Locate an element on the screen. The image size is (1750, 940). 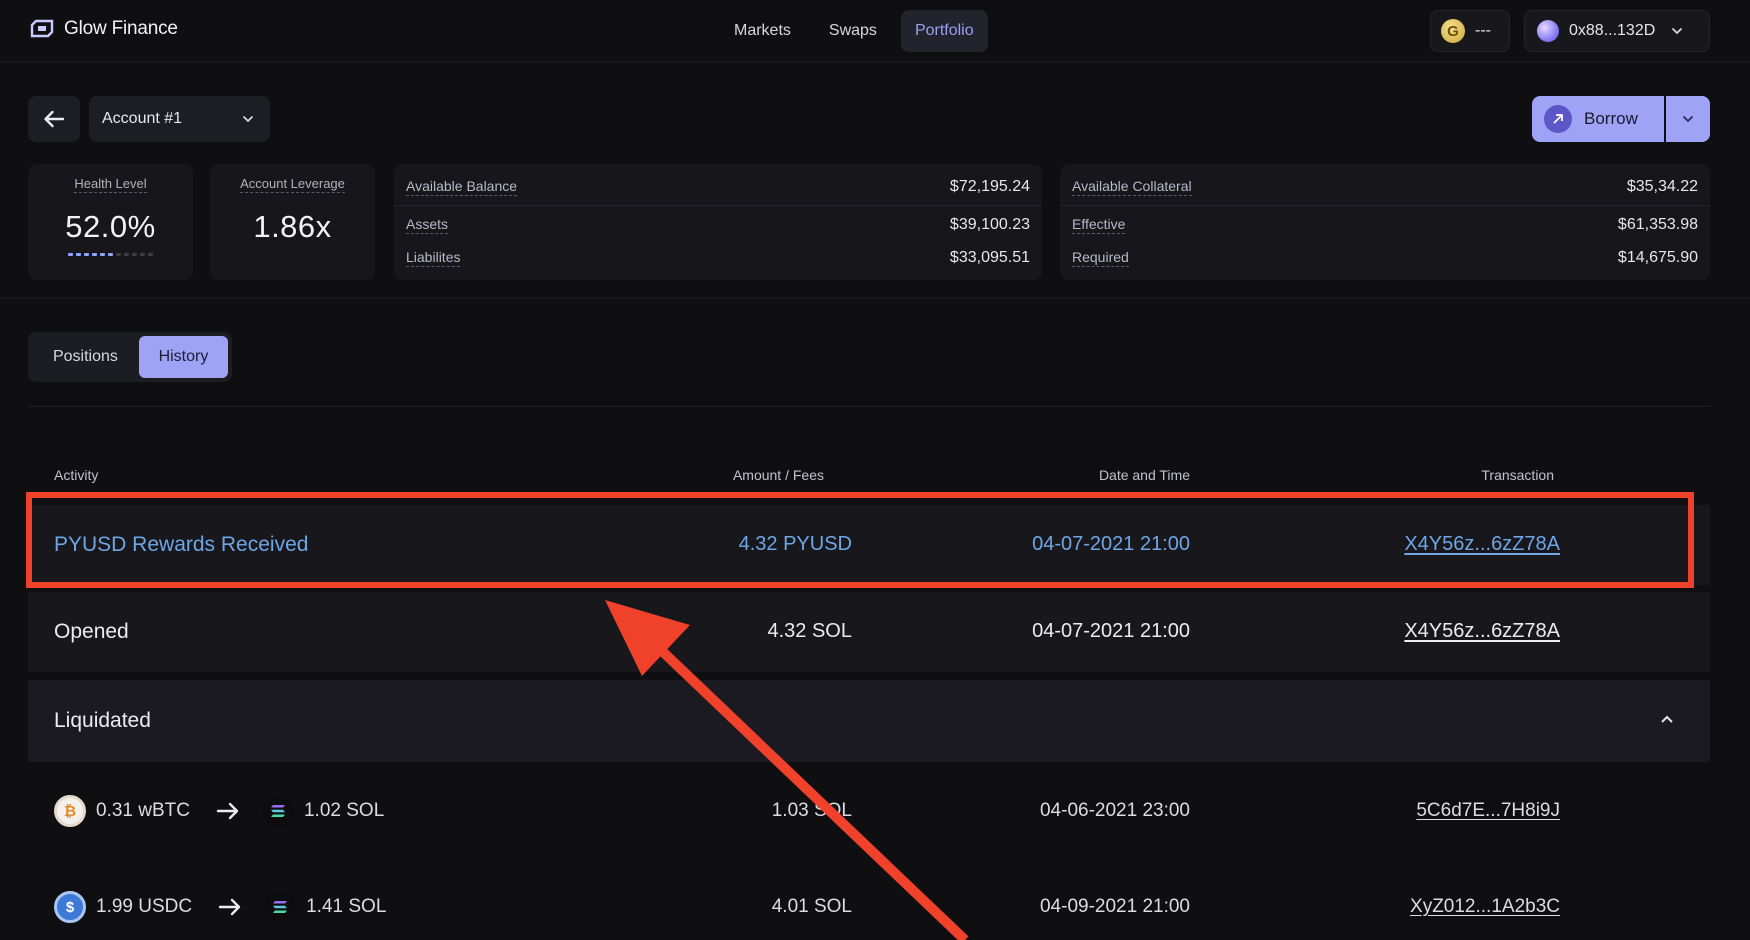
column-header-transaction: Transaction is located at coordinates (1517, 475).